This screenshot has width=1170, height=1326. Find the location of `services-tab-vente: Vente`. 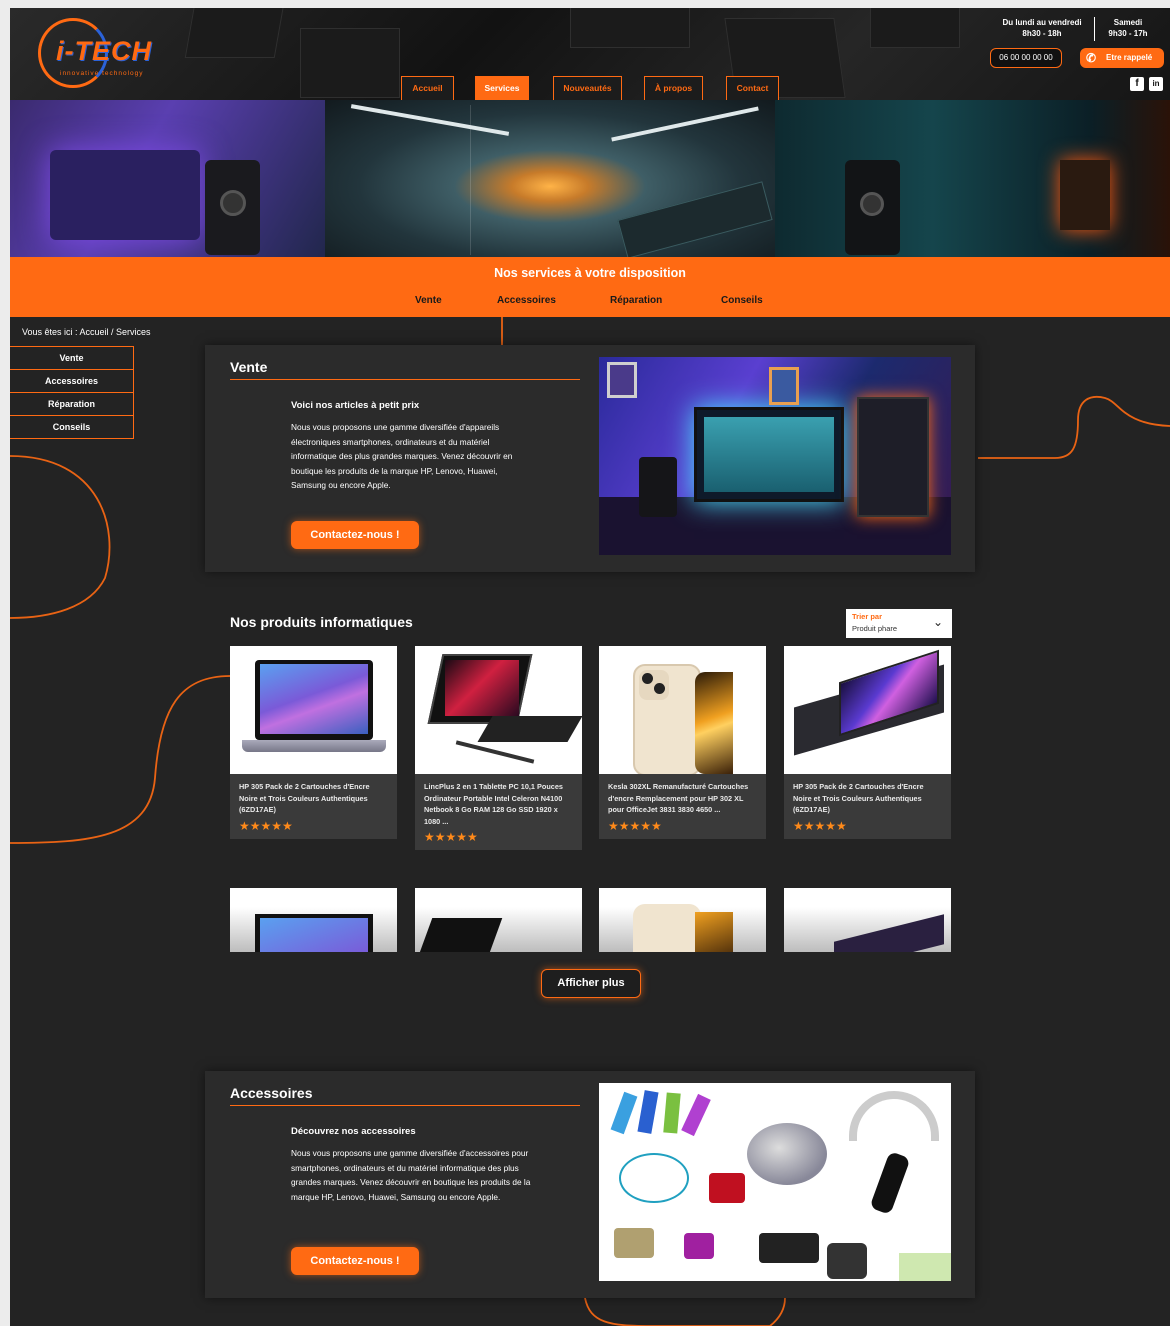

services-tab-vente: Vente is located at coordinates (428, 300).